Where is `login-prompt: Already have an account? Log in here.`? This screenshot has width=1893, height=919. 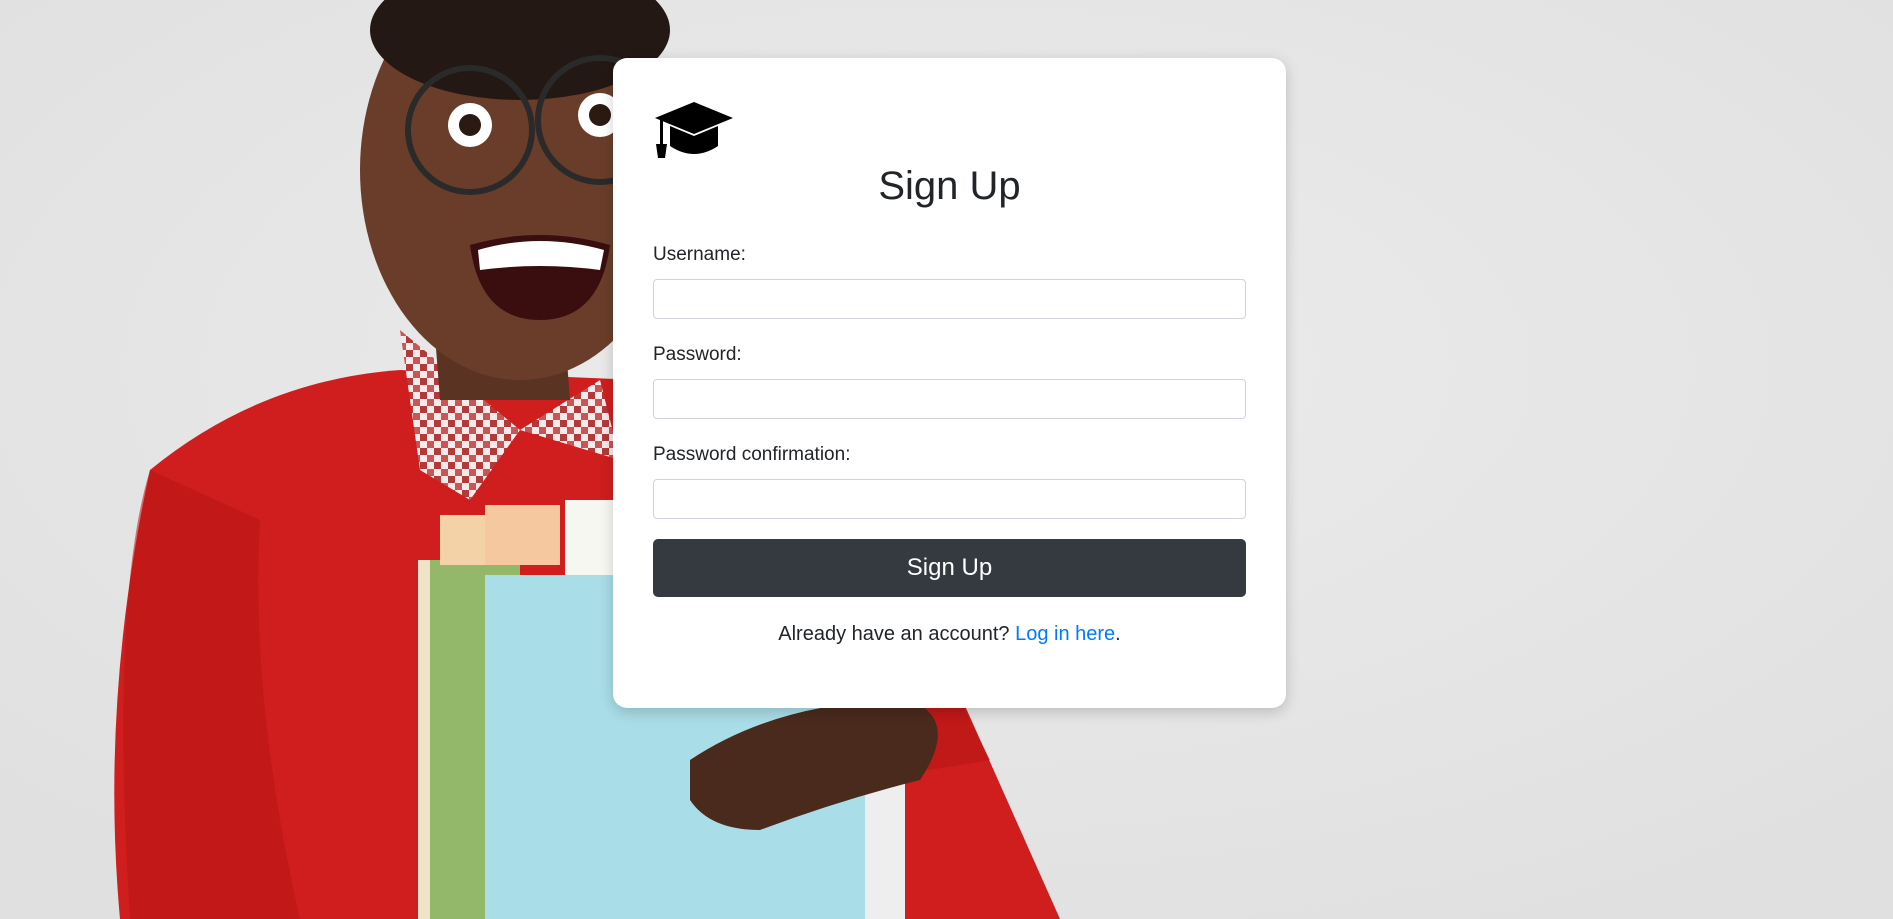 login-prompt: Already have an account? Log in here. is located at coordinates (949, 634).